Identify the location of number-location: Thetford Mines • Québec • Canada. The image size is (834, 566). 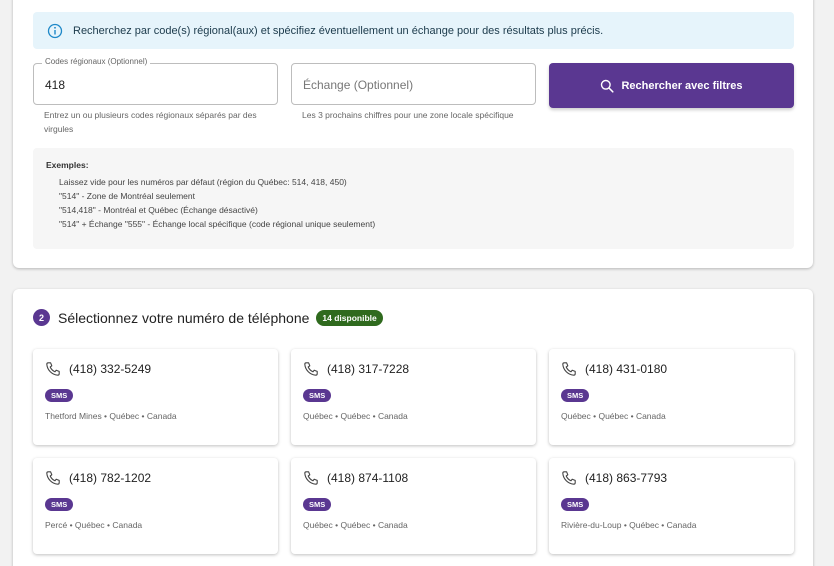
(111, 416).